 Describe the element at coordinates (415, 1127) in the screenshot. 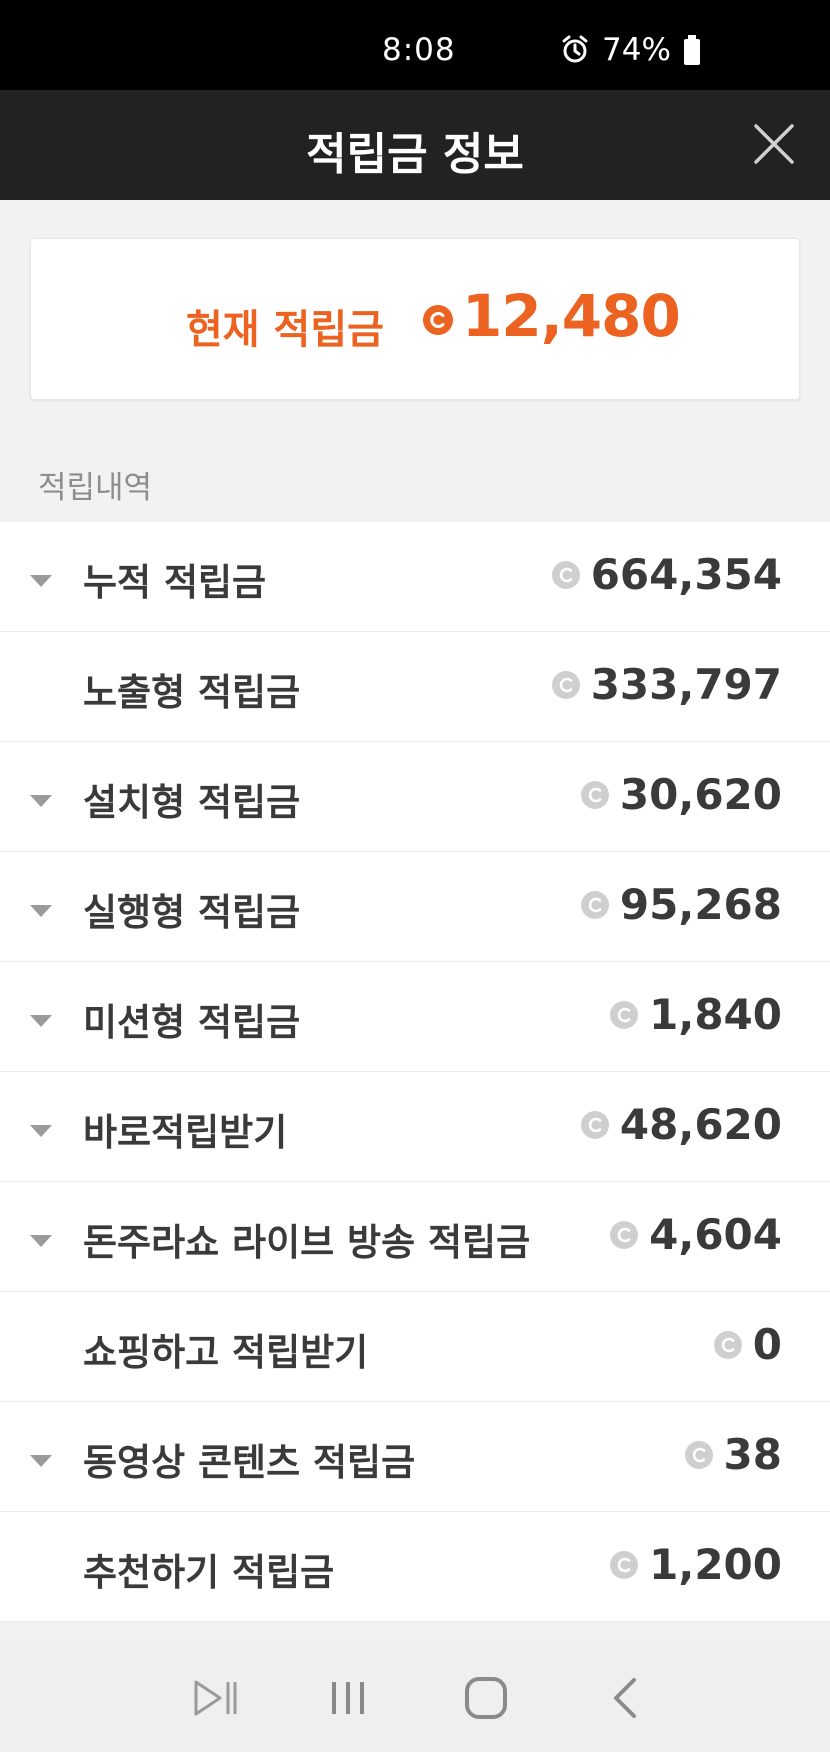

I see `list-item: 바로적립받기 48,620` at that location.